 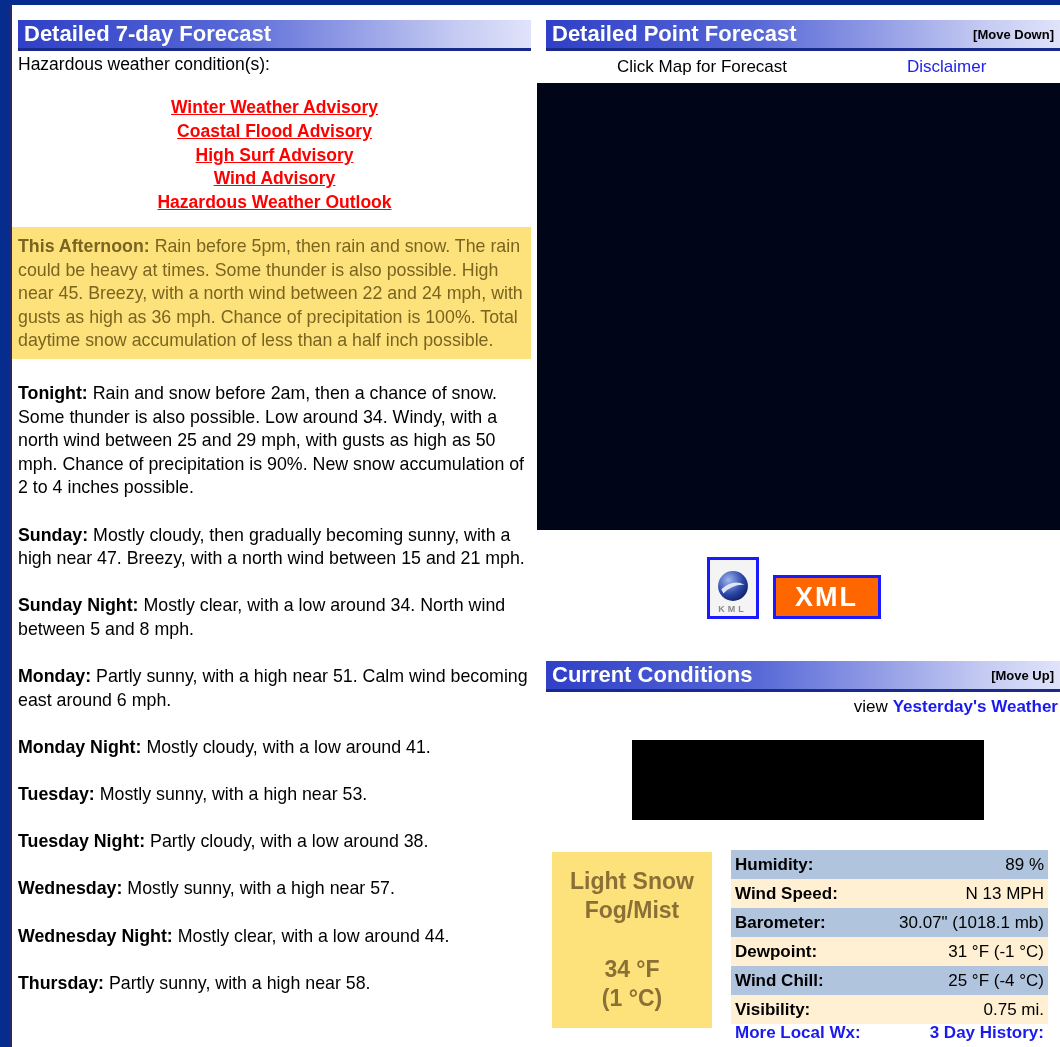 What do you see at coordinates (632, 881) in the screenshot?
I see `weather-text: Light Snow` at bounding box center [632, 881].